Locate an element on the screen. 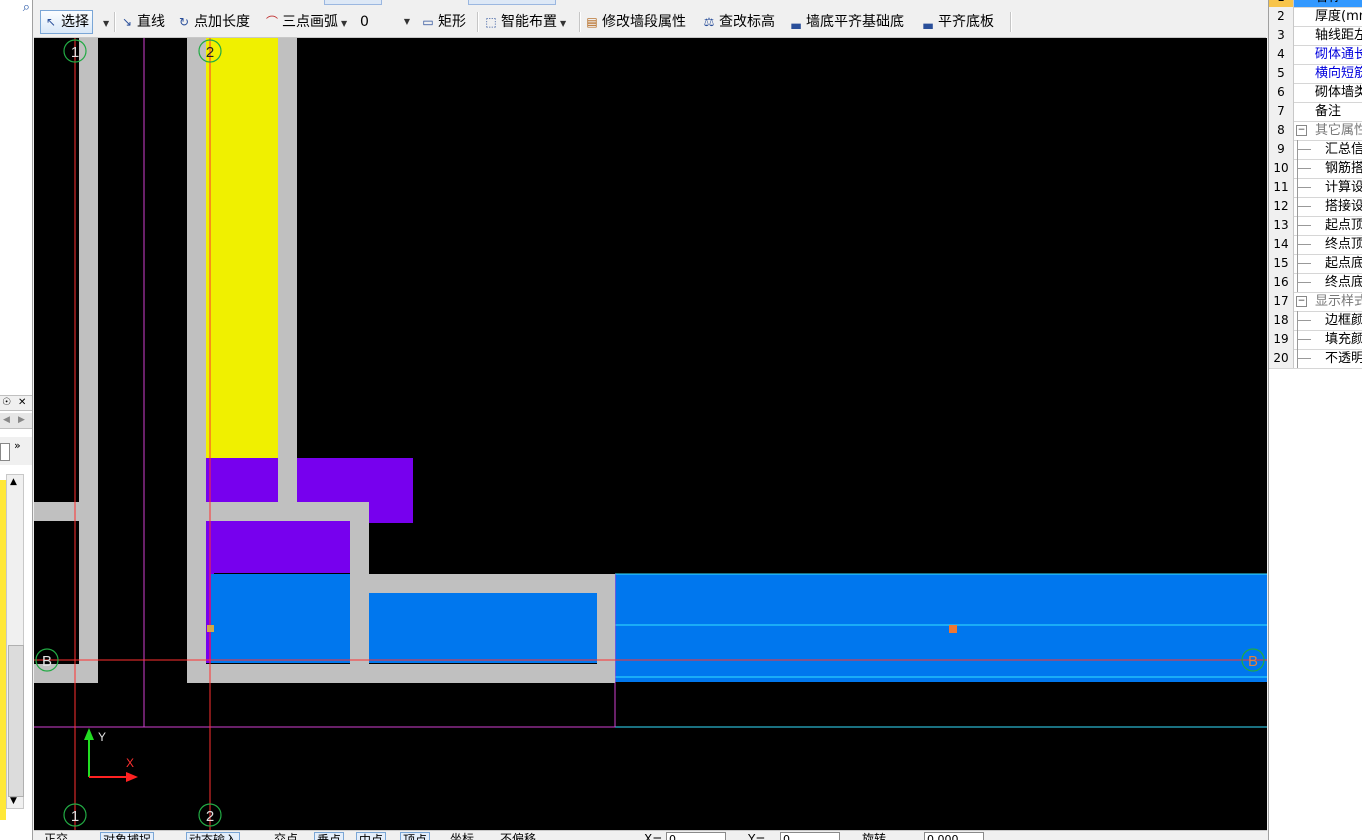  close-icon: ✕ is located at coordinates (22, 402).